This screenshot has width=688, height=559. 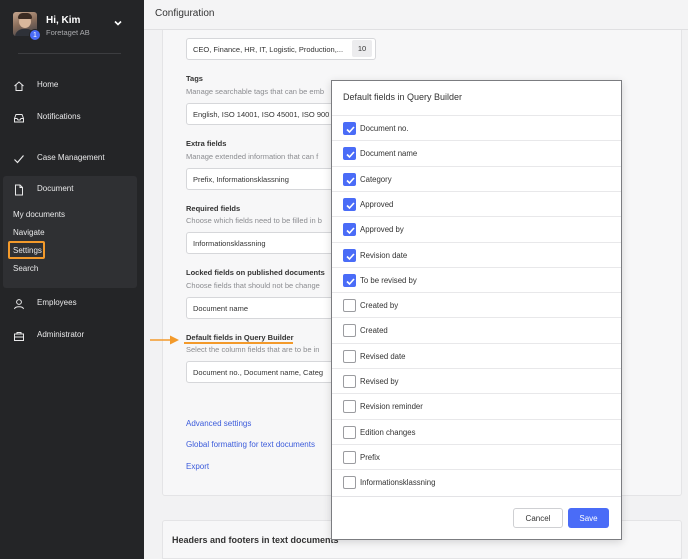 I want to click on field-option-row: Approved, so click(x=476, y=203).